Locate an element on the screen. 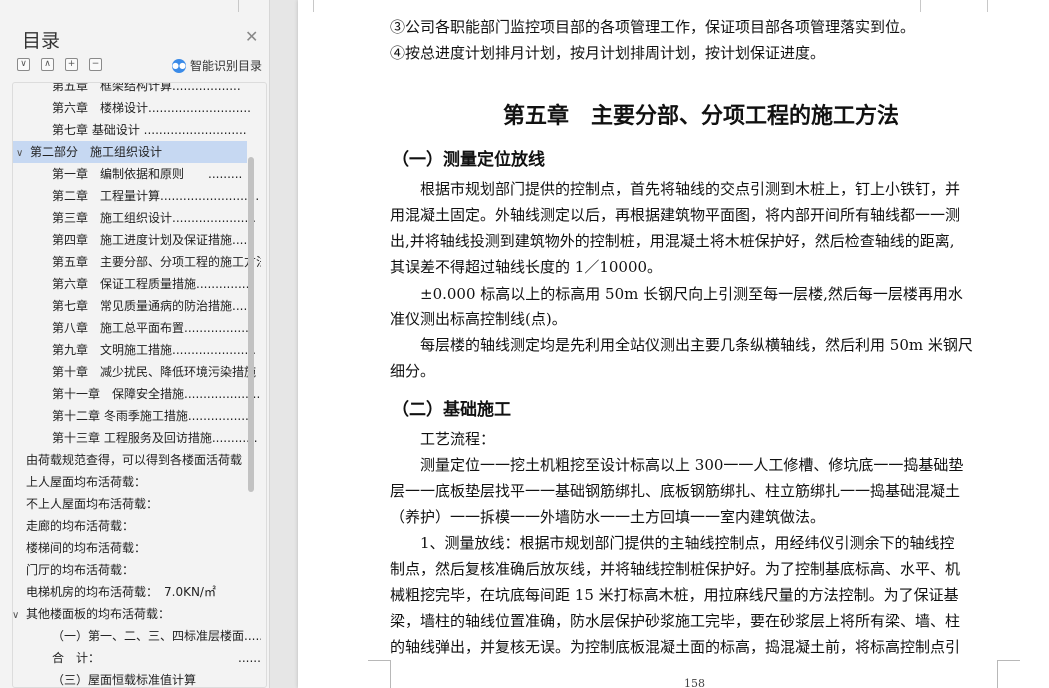 This screenshot has height=688, width=1049. toc-entry: 第十章 减少扰民、降低环境污染措施 is located at coordinates (156, 372).